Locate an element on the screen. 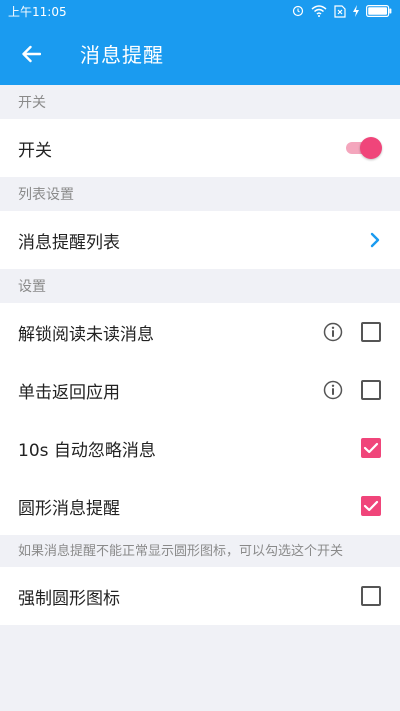  status-bar: 上午11:05 is located at coordinates (200, 11).